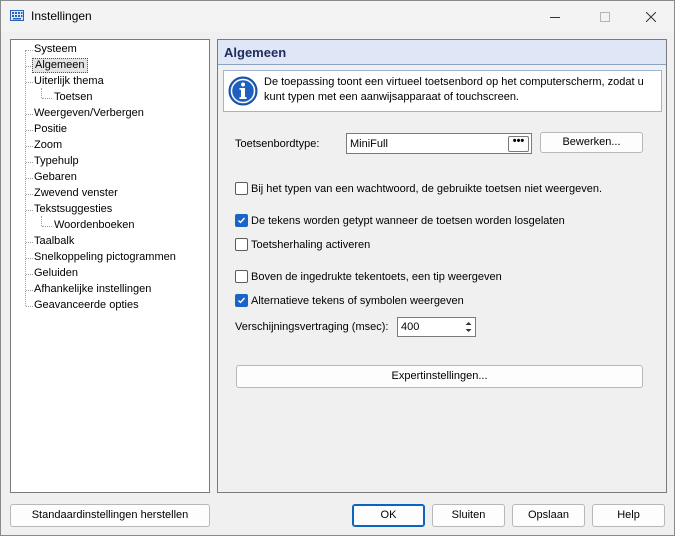 This screenshot has height=536, width=675. Describe the element at coordinates (60, 65) in the screenshot. I see `tree-item-algemeen: Algemeen` at that location.